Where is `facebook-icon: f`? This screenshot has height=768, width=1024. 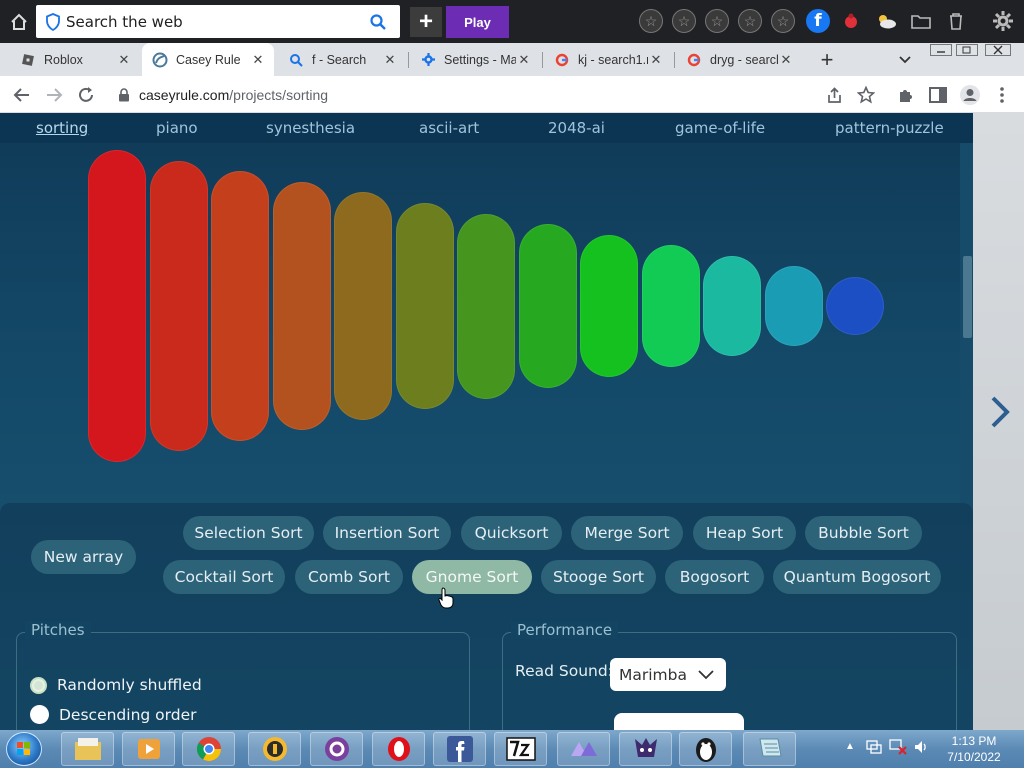 facebook-icon: f is located at coordinates (818, 21).